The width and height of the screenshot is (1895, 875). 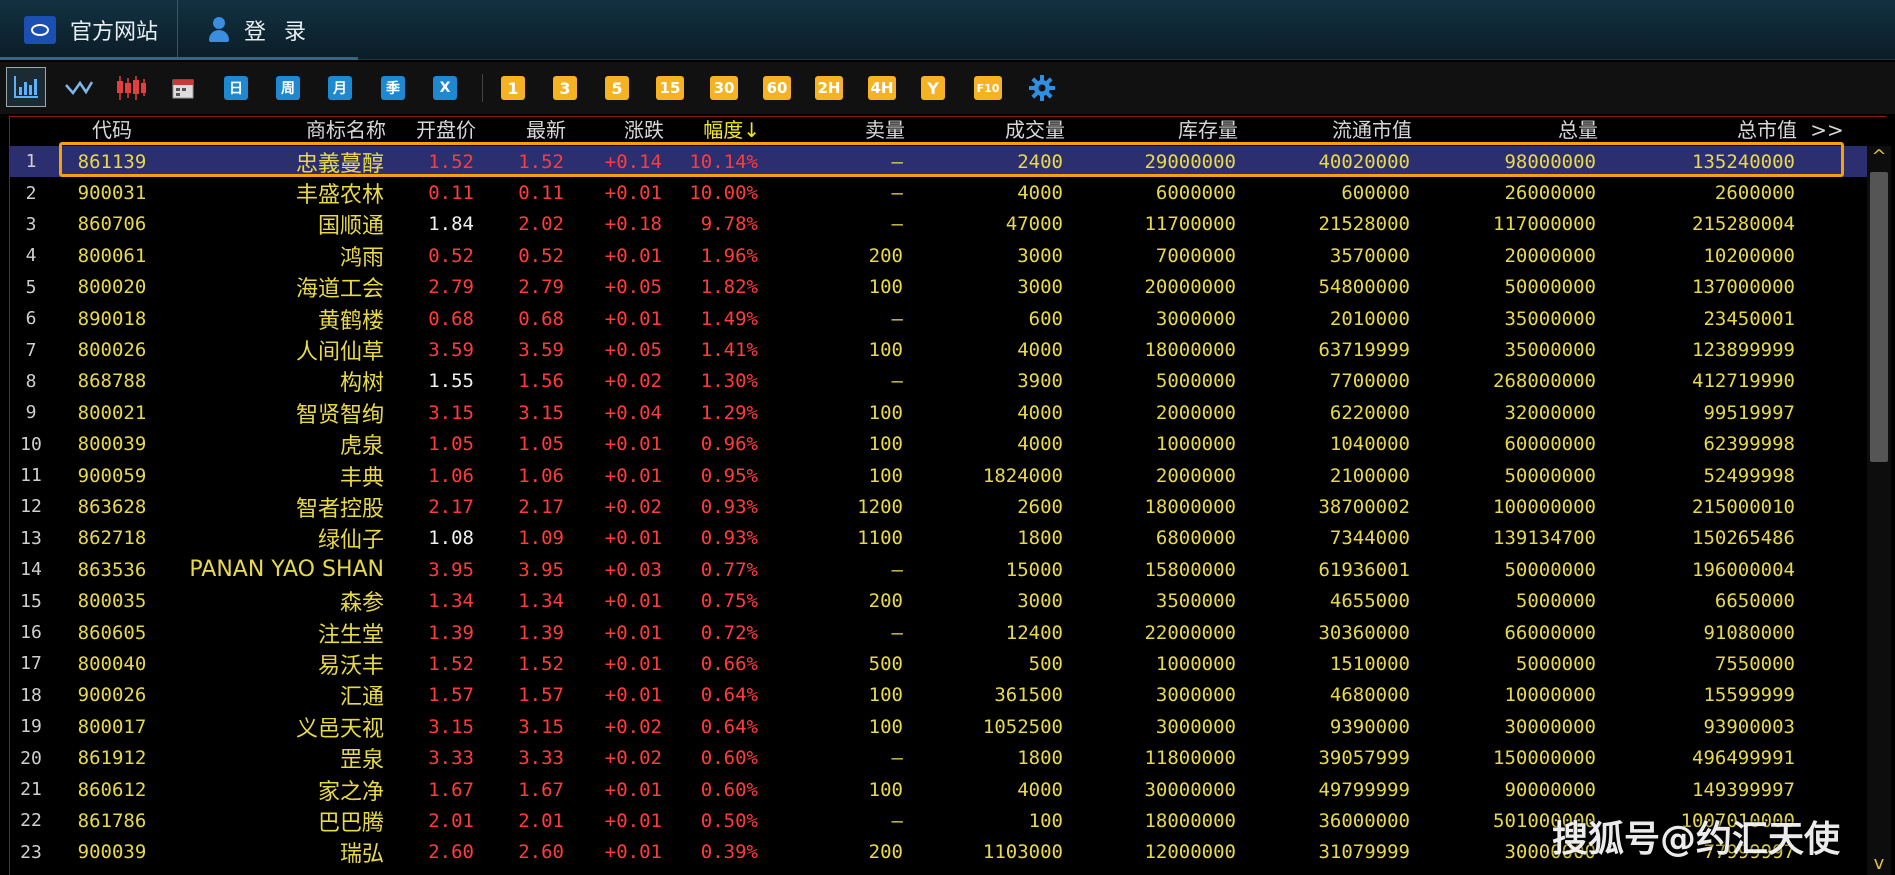 What do you see at coordinates (112, 506) in the screenshot?
I see `cell-code: 863628` at bounding box center [112, 506].